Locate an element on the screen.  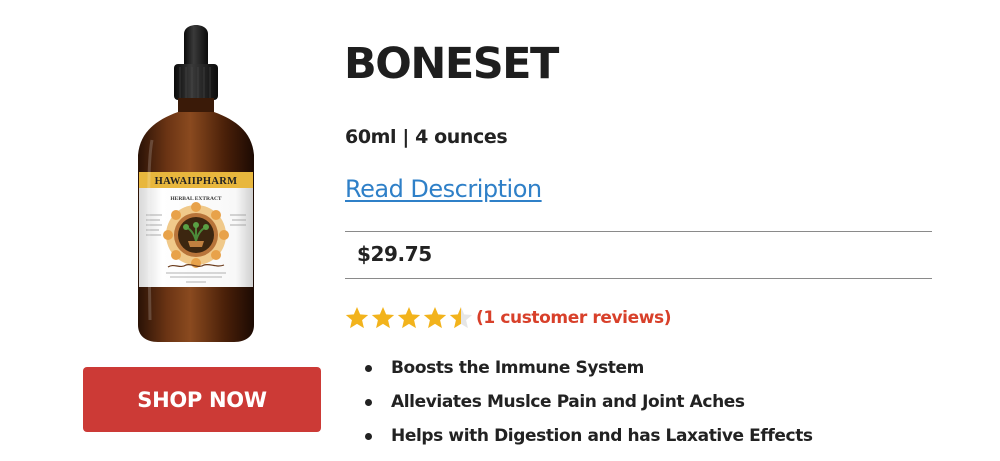
feature-item: Boosts the Immune System is located at coordinates (587, 373).